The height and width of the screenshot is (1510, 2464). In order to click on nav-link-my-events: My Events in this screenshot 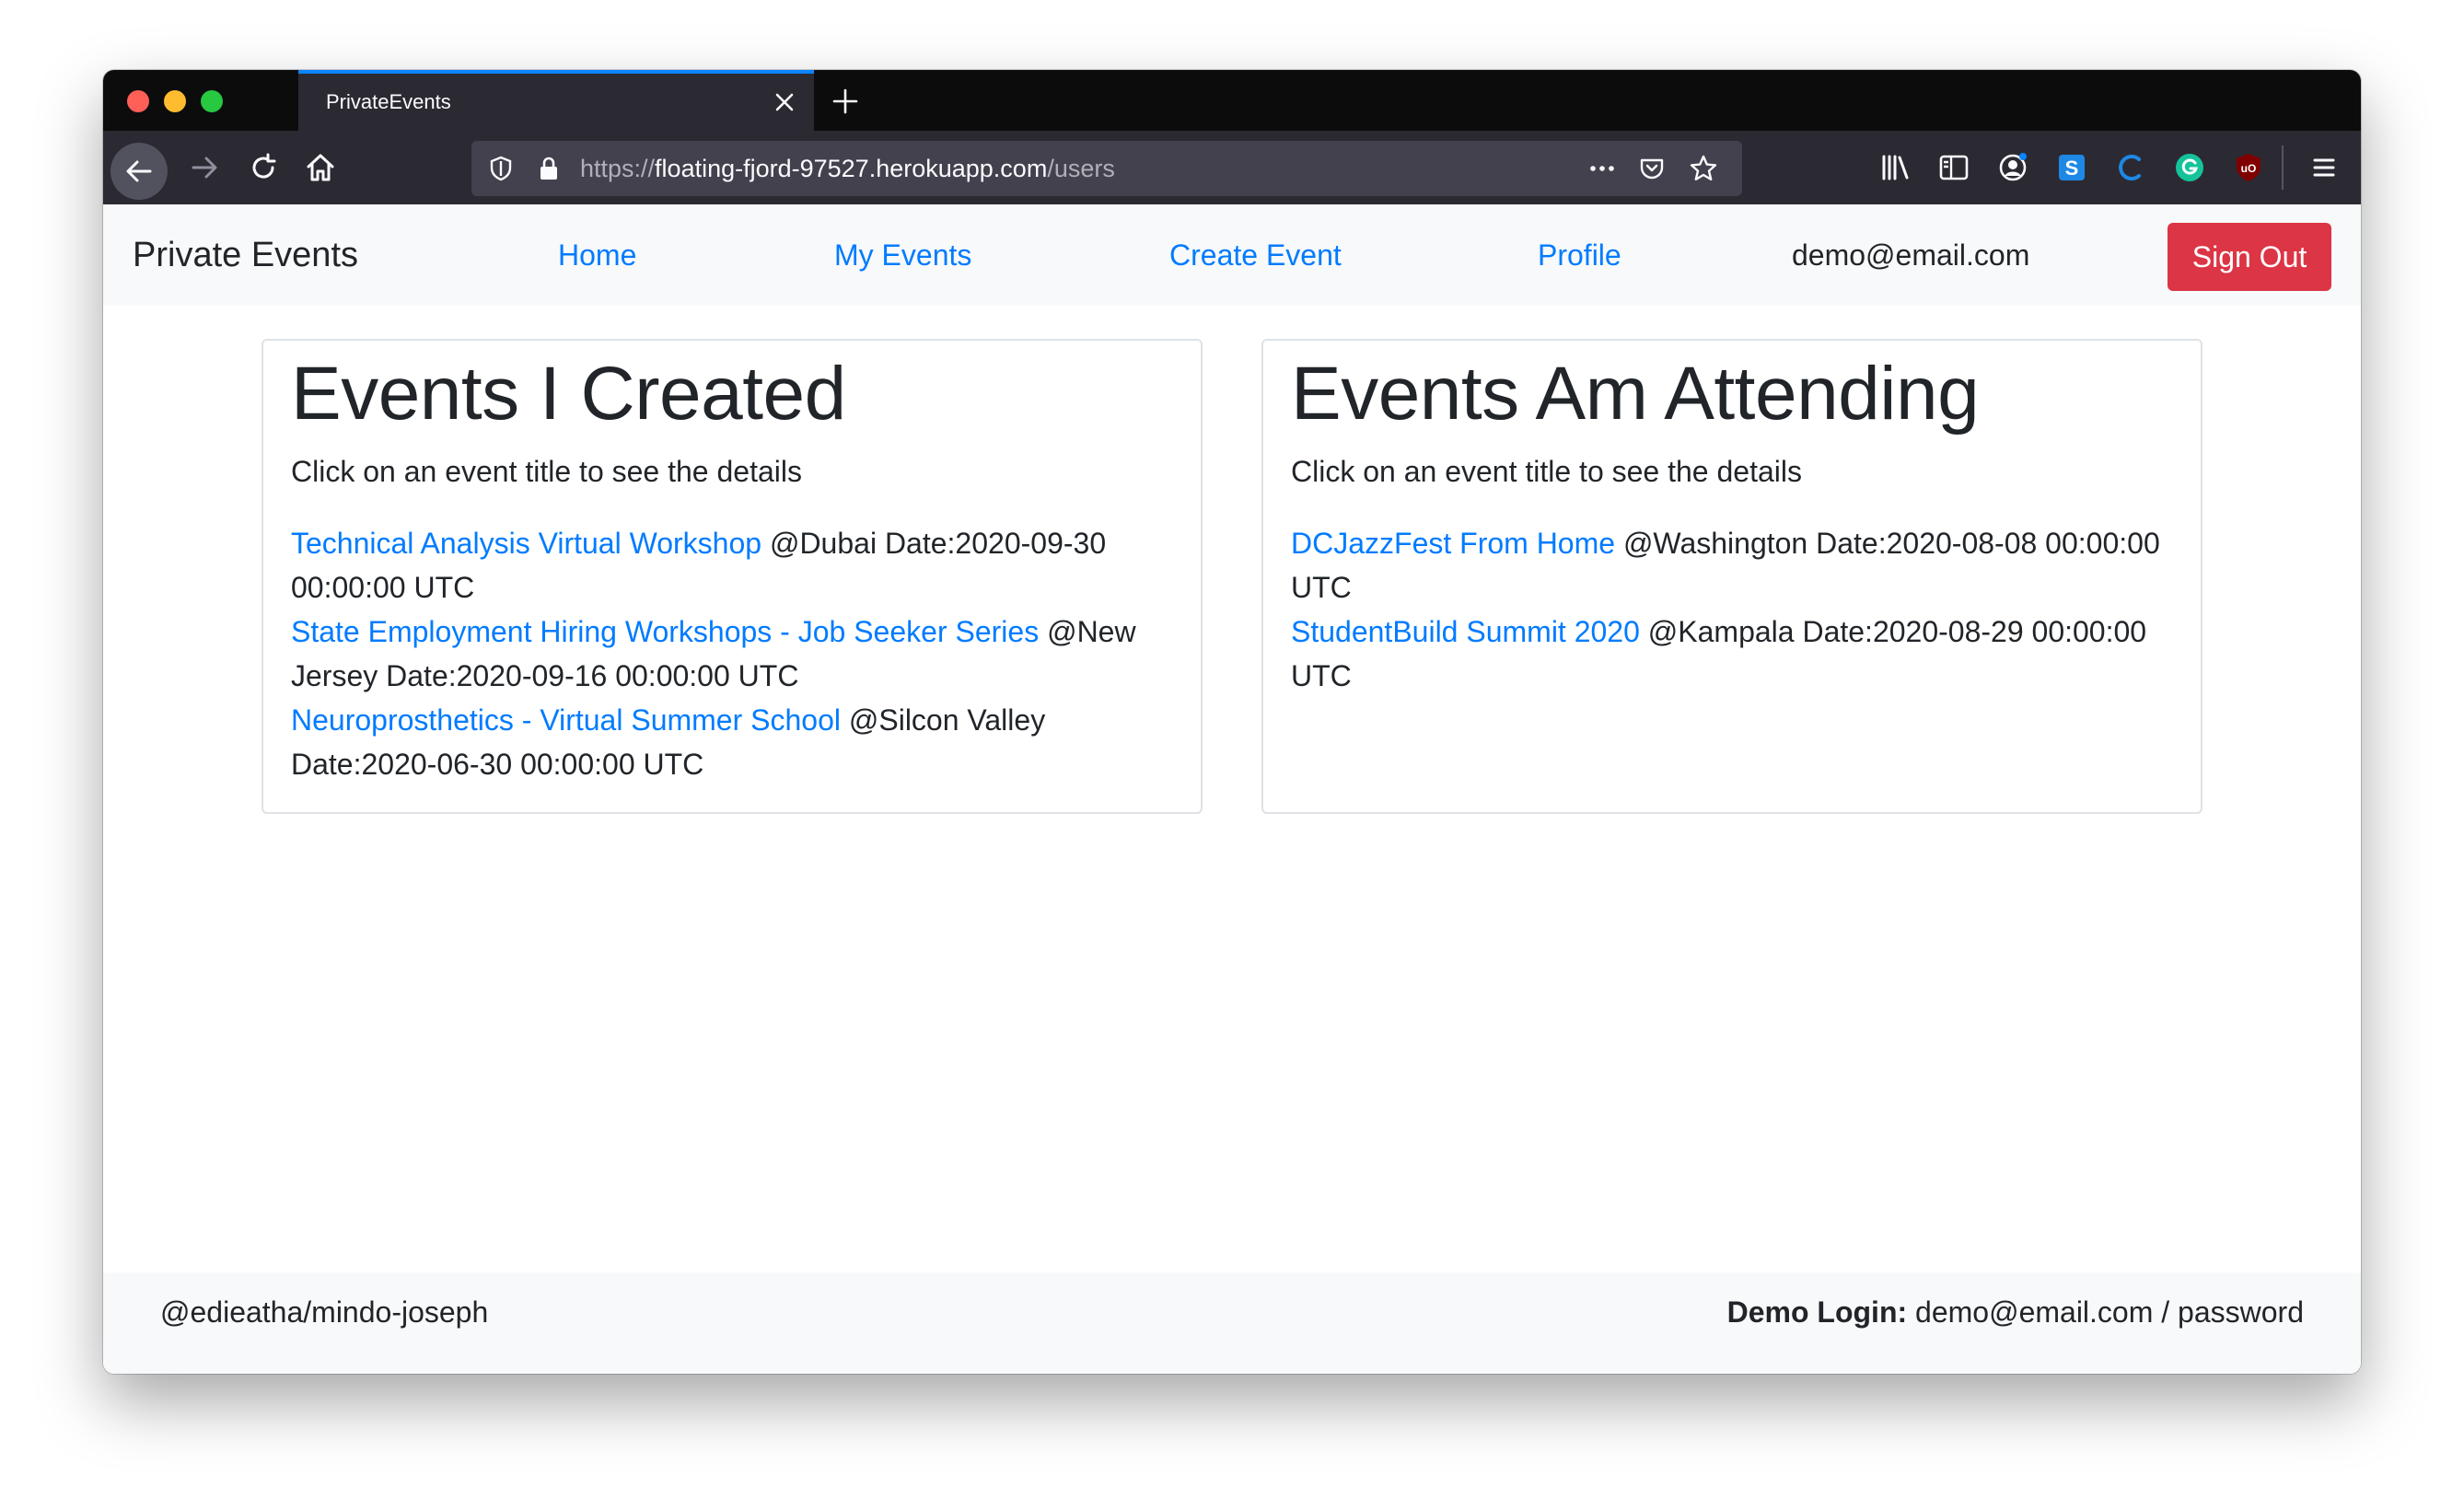, I will do `click(902, 255)`.